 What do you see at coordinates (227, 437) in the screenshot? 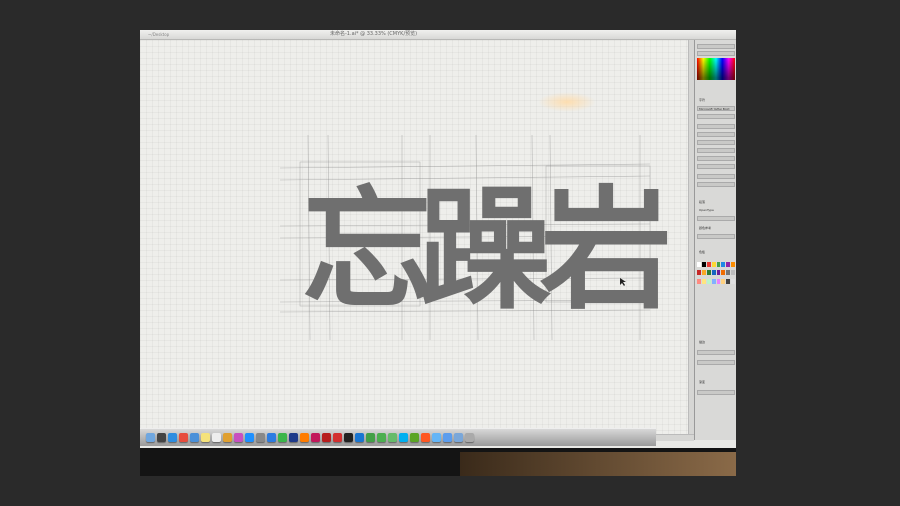
I see `photos-icon` at bounding box center [227, 437].